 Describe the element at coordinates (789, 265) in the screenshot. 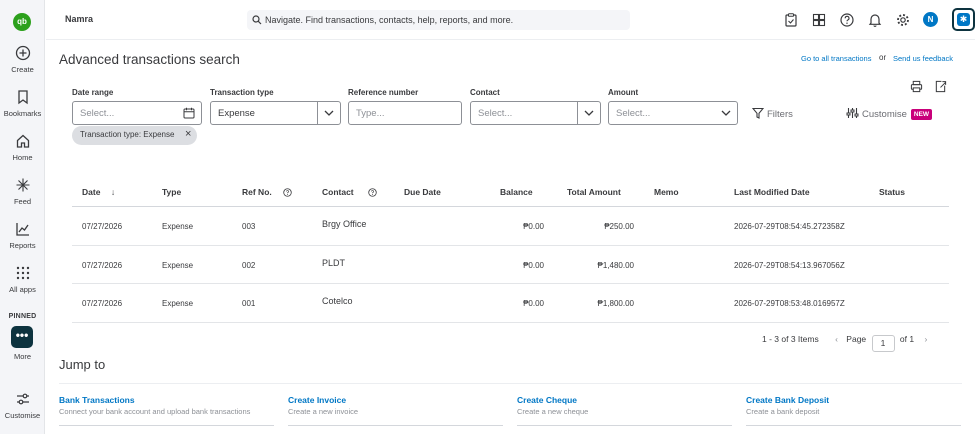

I see `cell-last-modified: 2026-07-29T08:54:13.967056Z` at that location.